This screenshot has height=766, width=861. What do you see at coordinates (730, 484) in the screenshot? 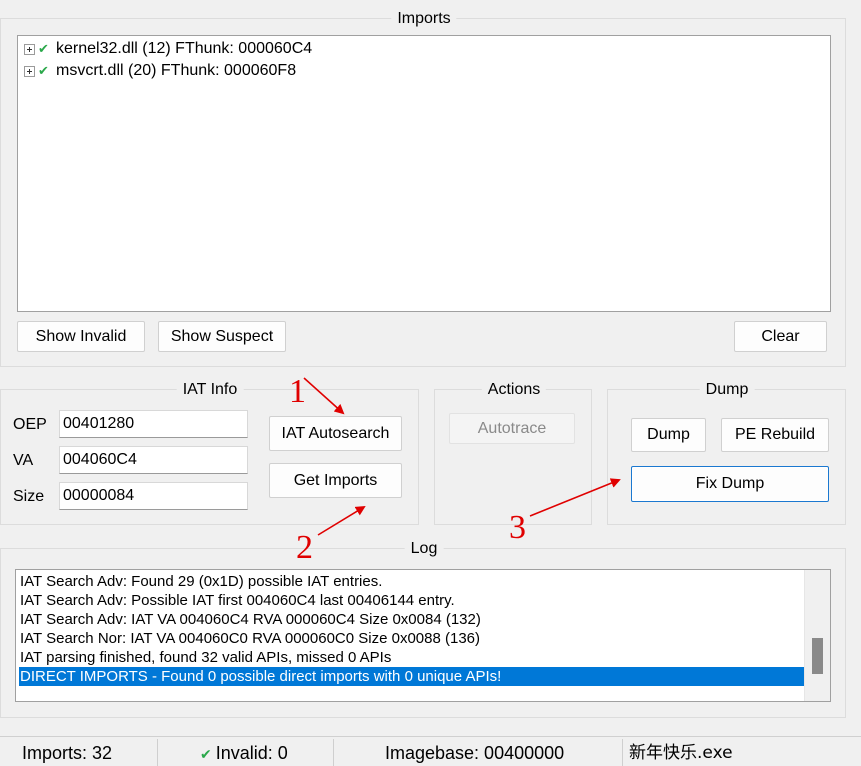
I see `fix-dump-button: Fix Dump` at bounding box center [730, 484].